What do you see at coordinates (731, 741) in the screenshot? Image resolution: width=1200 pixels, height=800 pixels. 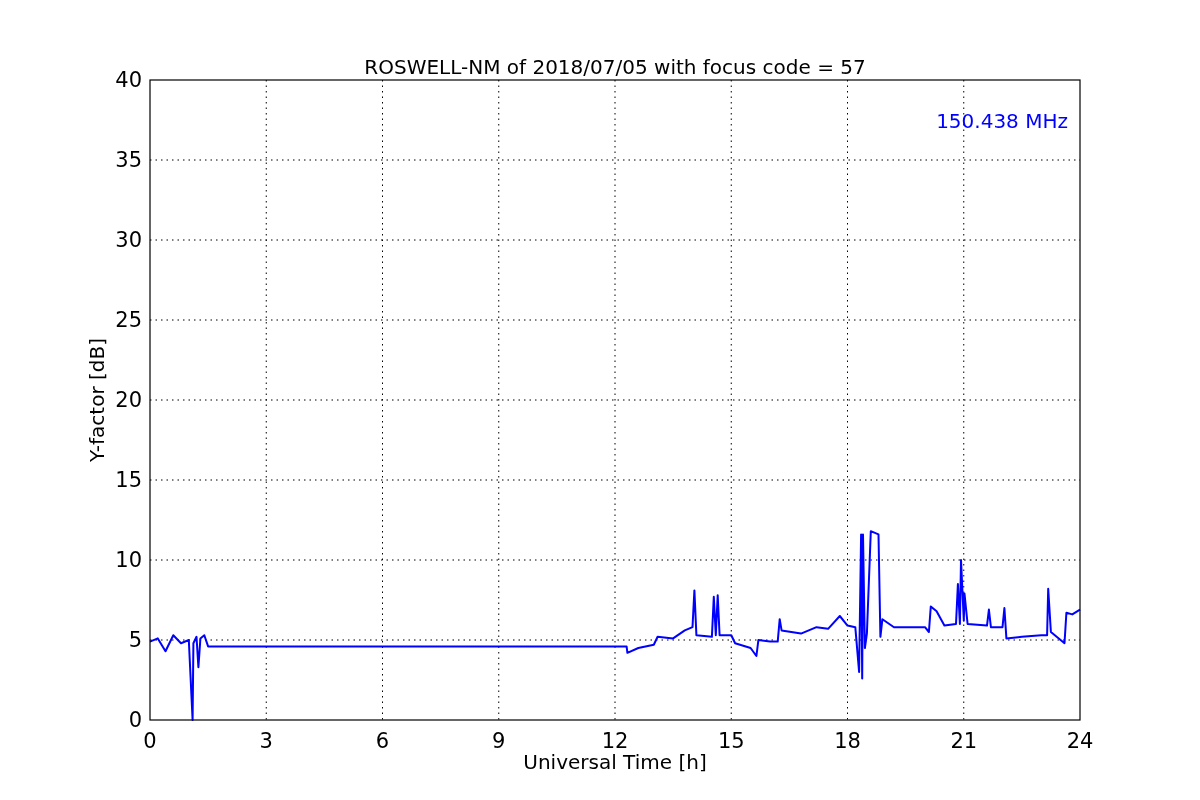 I see `x-tick-label: 15` at bounding box center [731, 741].